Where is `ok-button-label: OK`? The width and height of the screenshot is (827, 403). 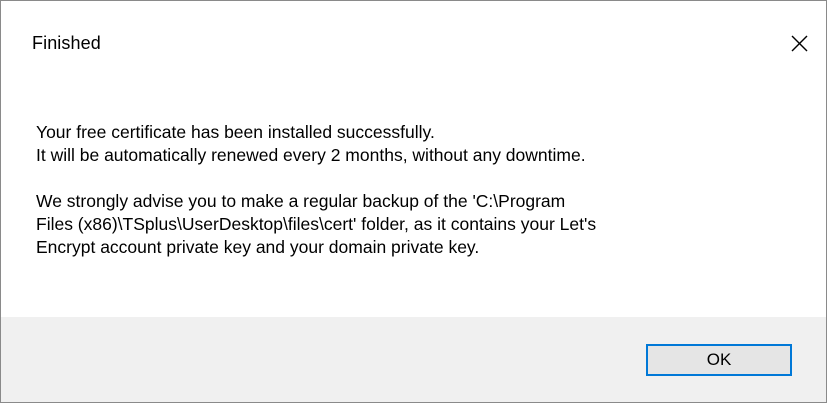 ok-button-label: OK is located at coordinates (719, 359).